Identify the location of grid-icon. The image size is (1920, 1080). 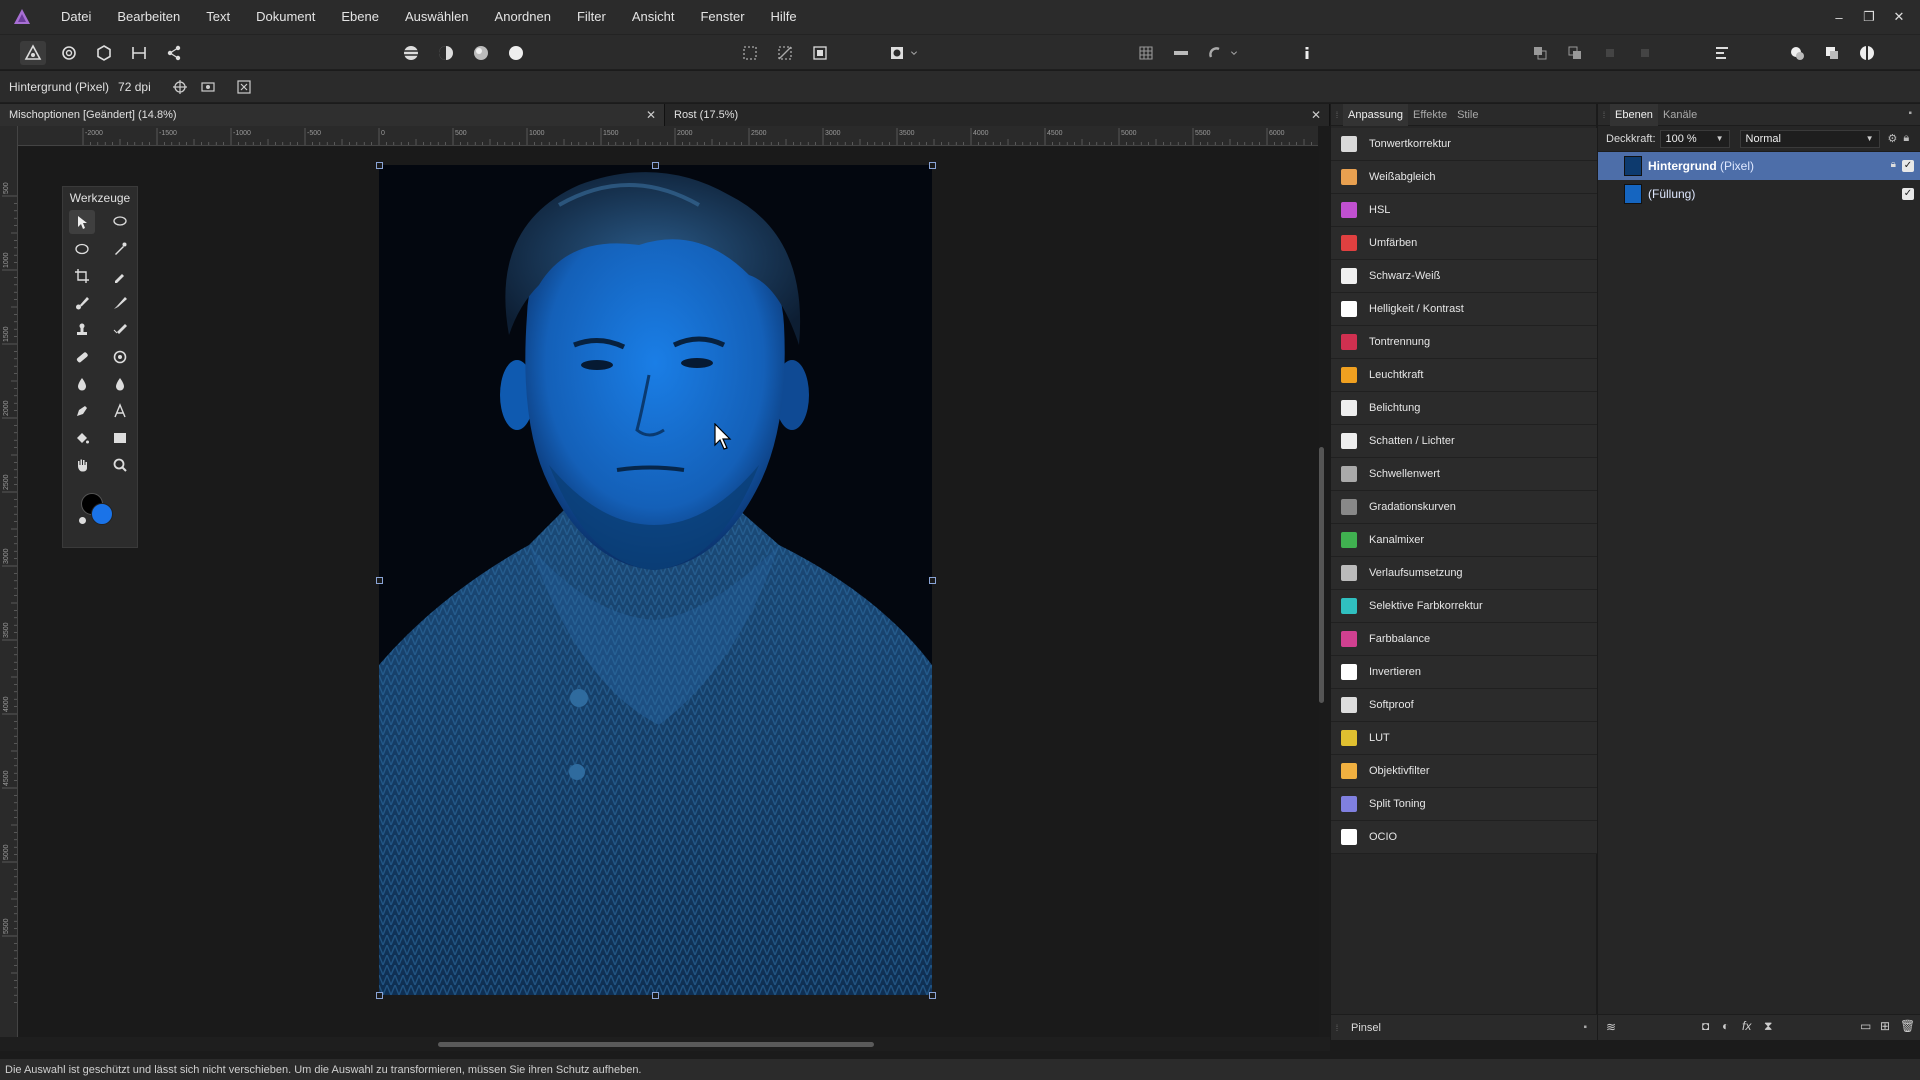
(1146, 53).